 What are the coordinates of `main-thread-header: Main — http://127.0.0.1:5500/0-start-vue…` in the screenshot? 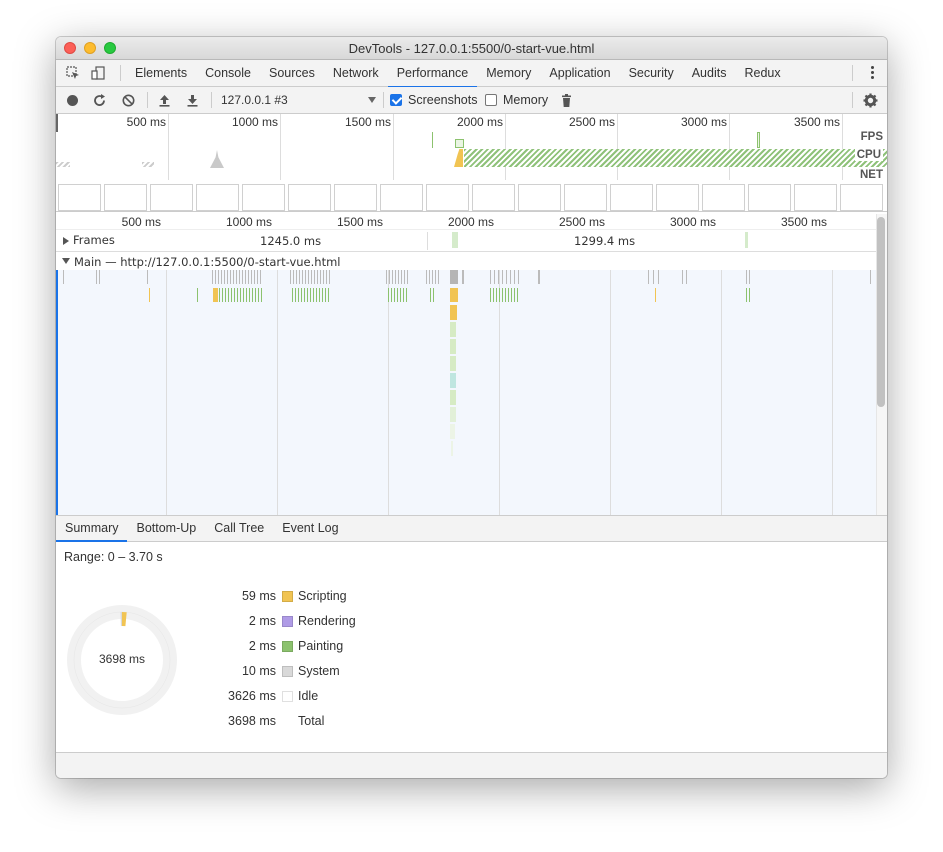 It's located at (466, 261).